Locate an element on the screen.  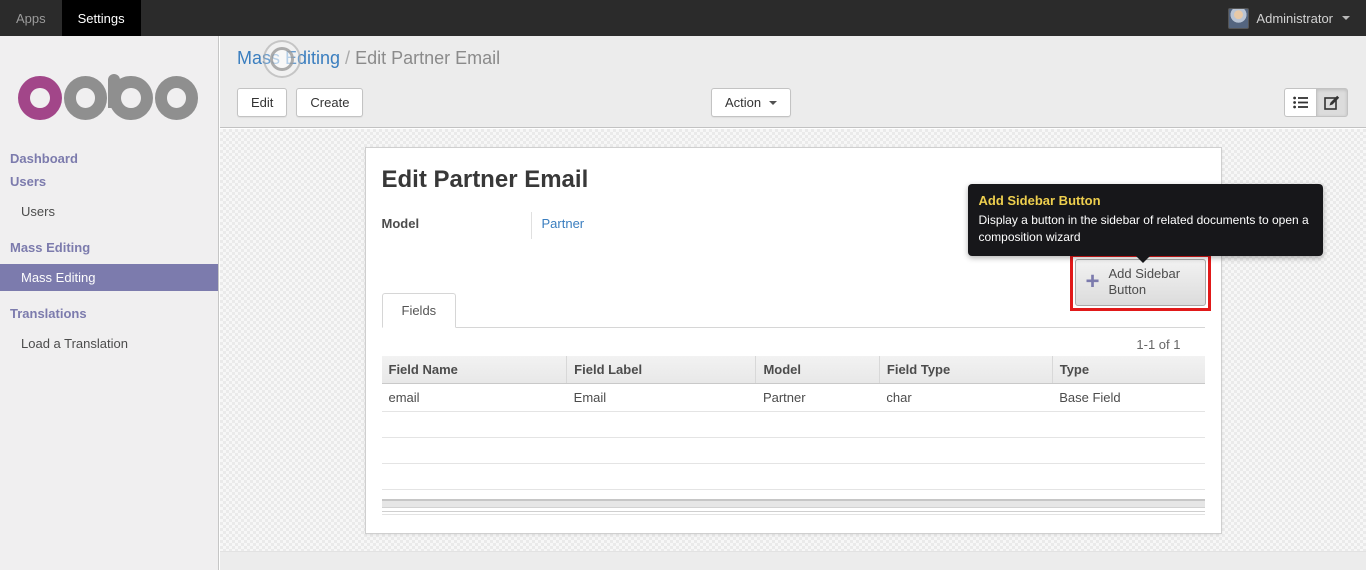
create-button: Create is located at coordinates (330, 102).